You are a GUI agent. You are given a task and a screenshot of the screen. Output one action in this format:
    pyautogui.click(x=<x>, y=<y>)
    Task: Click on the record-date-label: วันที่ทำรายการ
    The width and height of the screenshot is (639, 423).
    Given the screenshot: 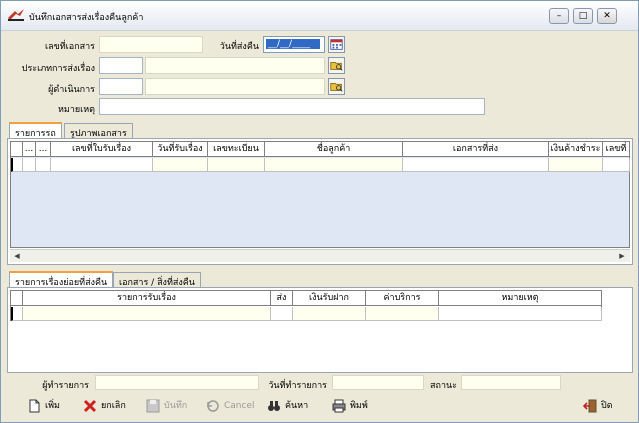 What is the action you would take?
    pyautogui.click(x=297, y=386)
    